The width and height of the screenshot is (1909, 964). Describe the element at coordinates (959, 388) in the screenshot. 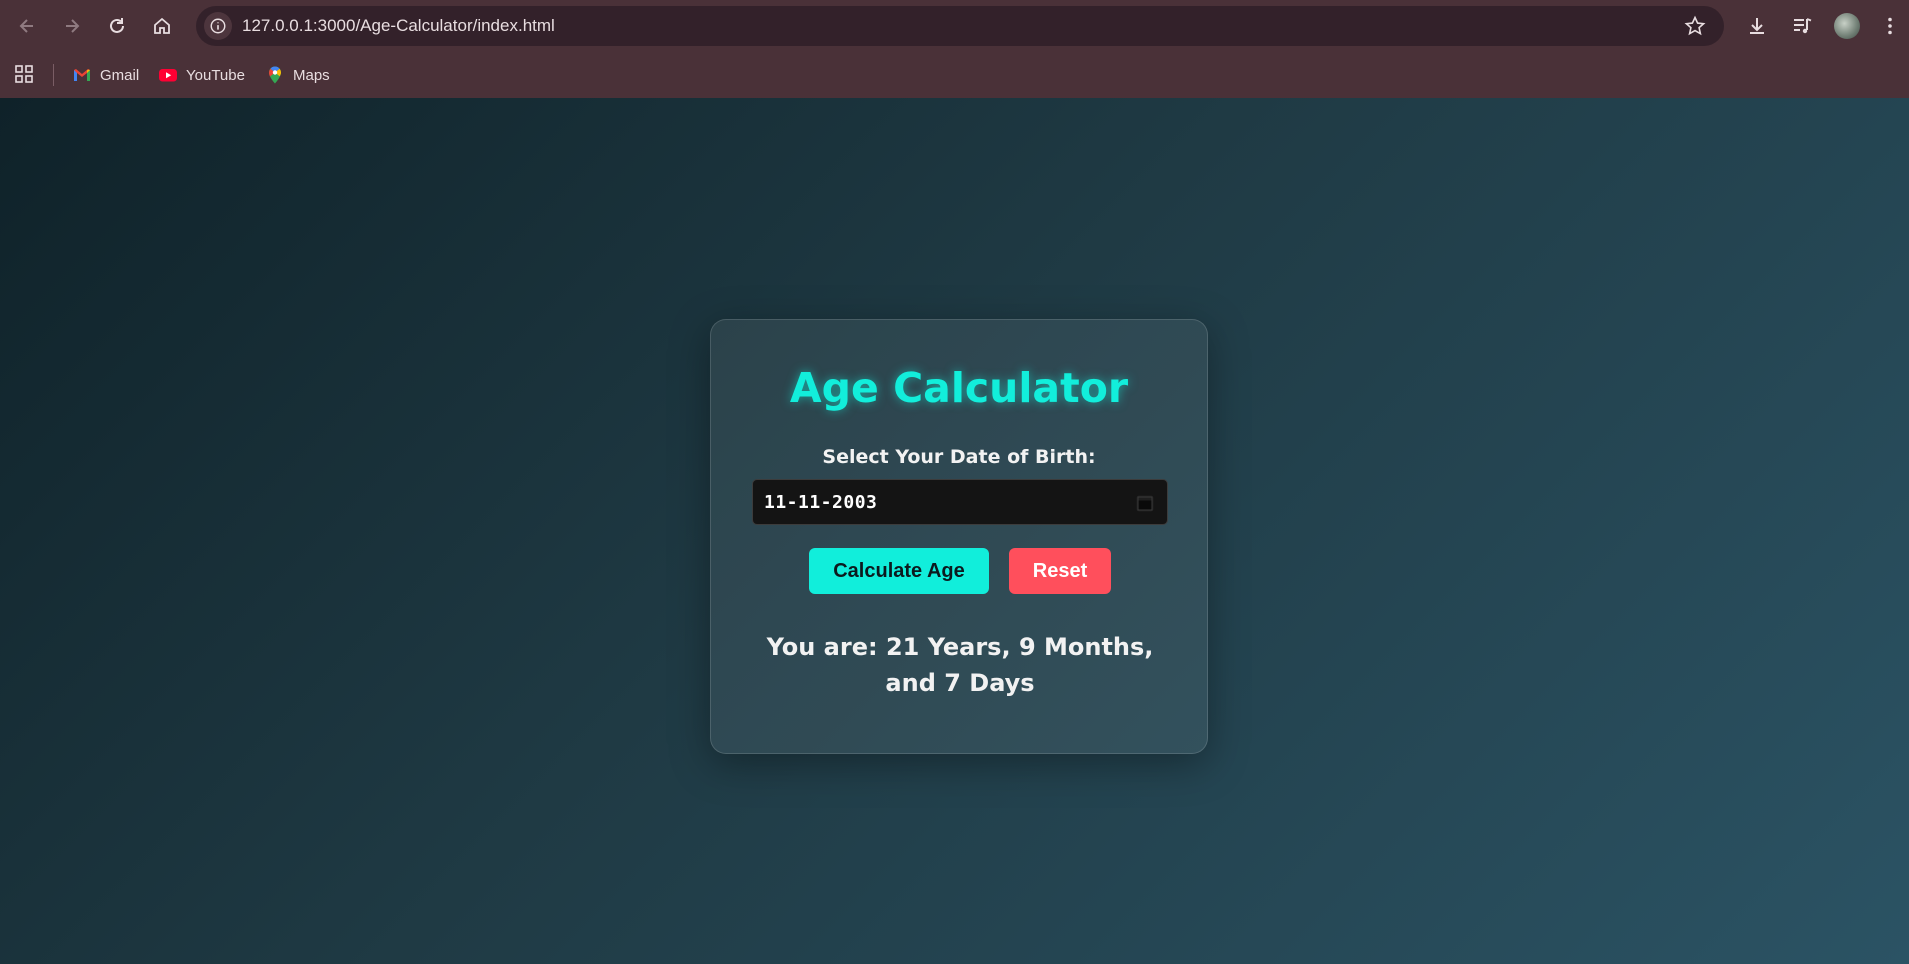

I see `page-title: Age Calculator` at that location.